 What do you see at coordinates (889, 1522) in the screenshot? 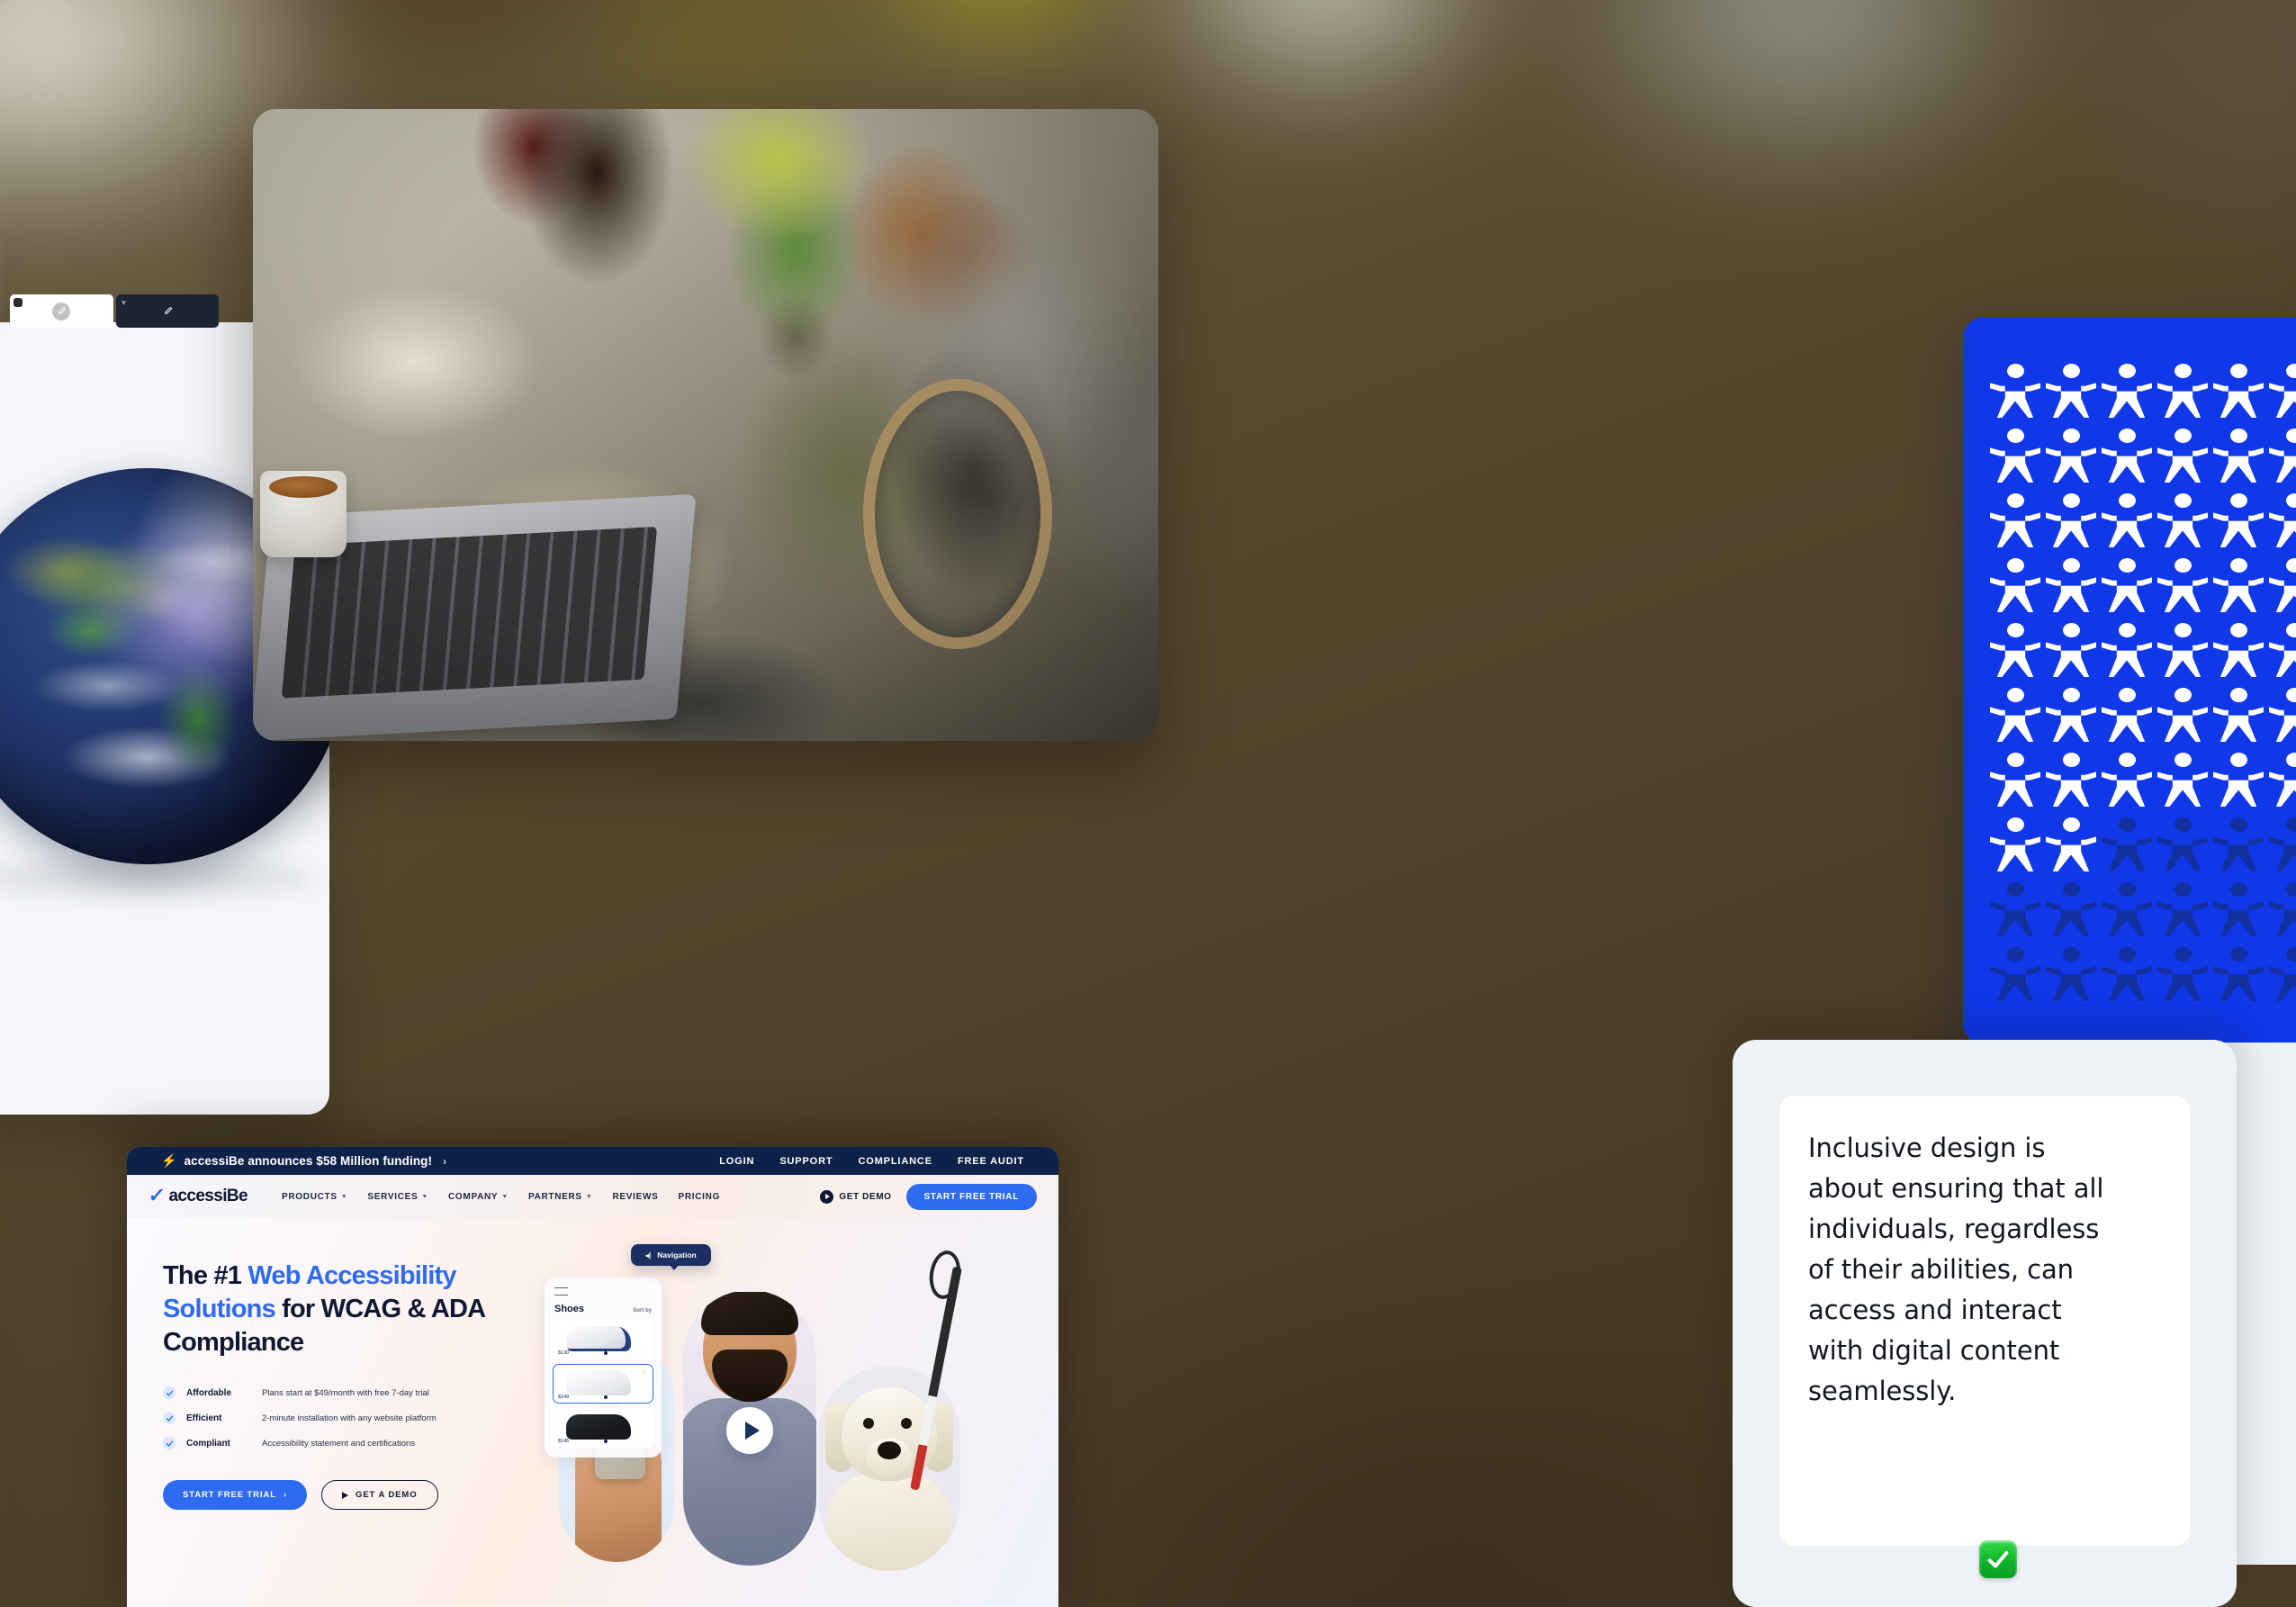
I see `dog-body` at bounding box center [889, 1522].